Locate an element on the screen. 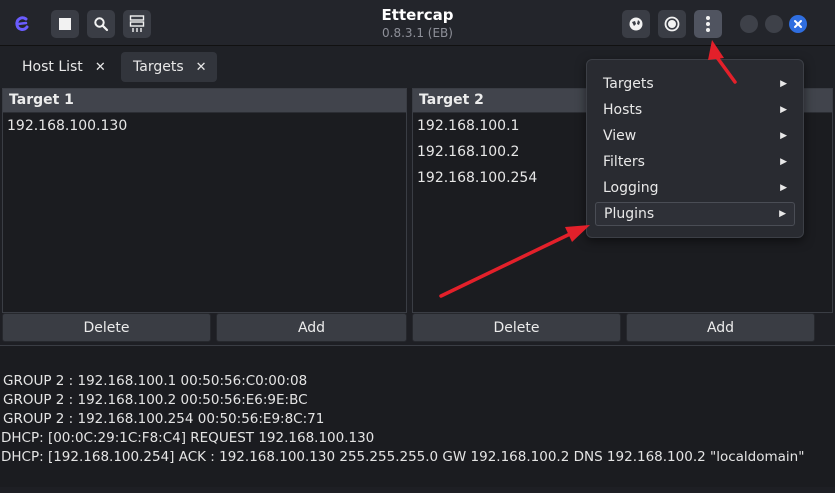 The image size is (835, 493). menu-item-label: Logging is located at coordinates (631, 188).